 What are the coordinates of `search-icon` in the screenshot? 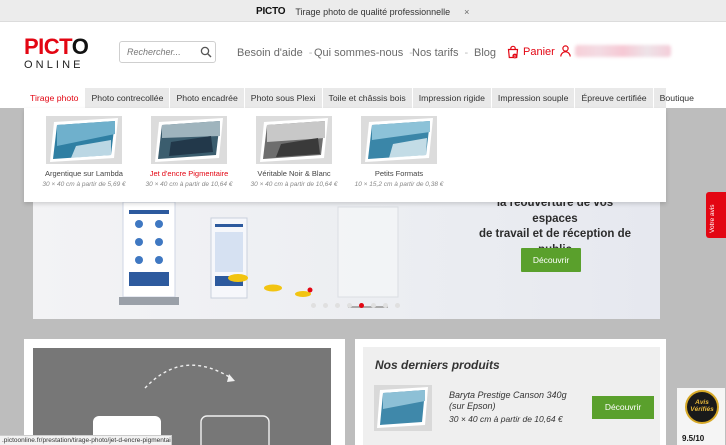 It's located at (206, 52).